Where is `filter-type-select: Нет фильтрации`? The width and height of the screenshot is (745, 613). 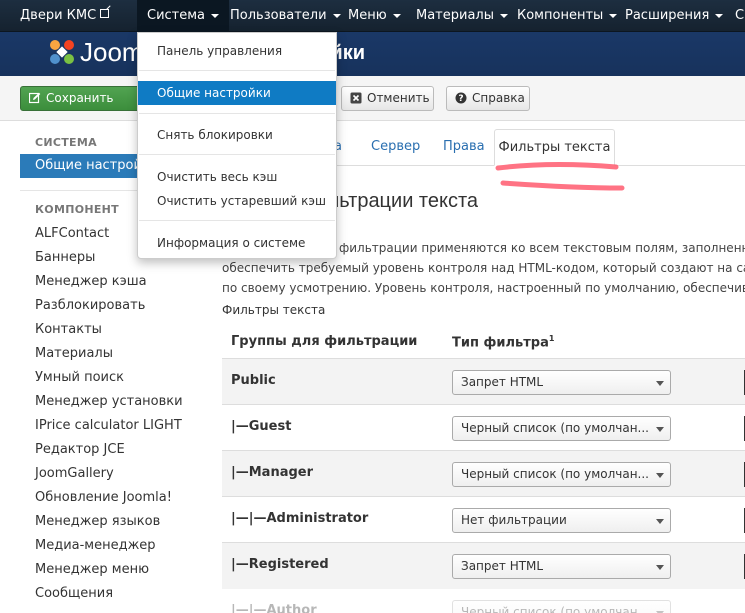
filter-type-select: Нет фильтрации is located at coordinates (561, 520).